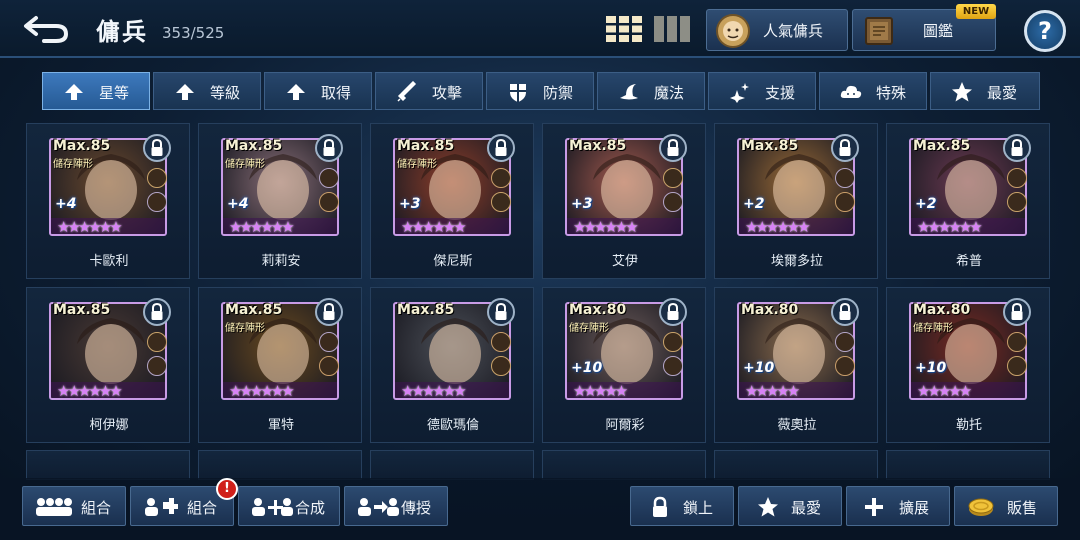 Image resolution: width=1080 pixels, height=540 pixels. What do you see at coordinates (396, 506) in the screenshot?
I see `transfer-button: 傳授` at bounding box center [396, 506].